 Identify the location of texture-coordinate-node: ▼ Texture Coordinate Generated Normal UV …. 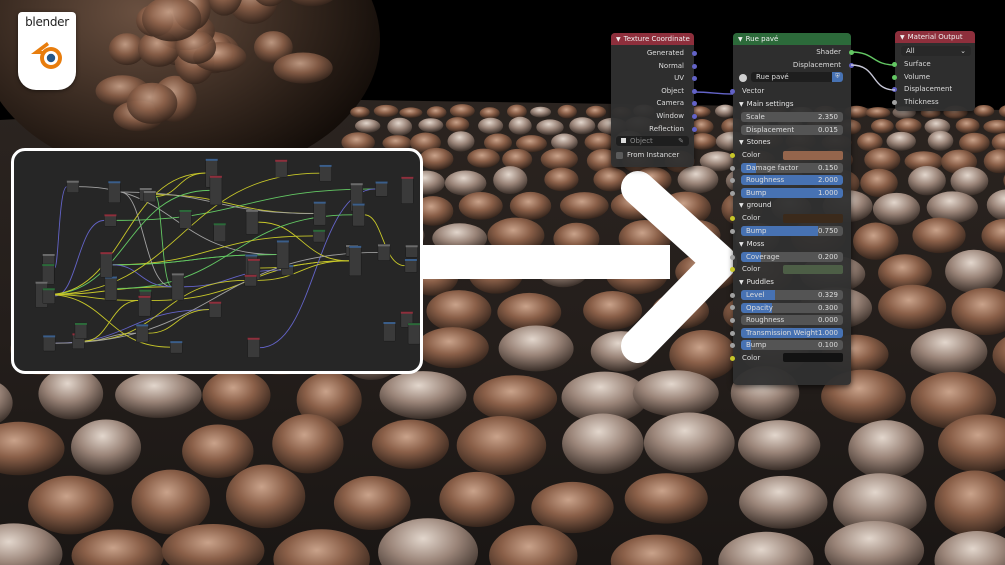
(654, 100).